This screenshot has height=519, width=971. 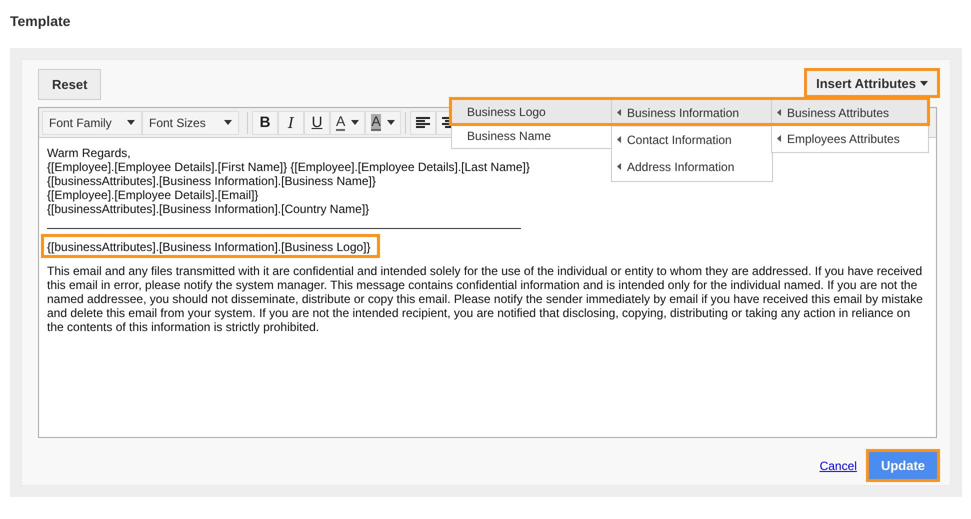 I want to click on text-line: {[Employee].[Employee Details].[First Name]} {[Employee].[Employee Details].[Last Name]}, so click(x=288, y=167).